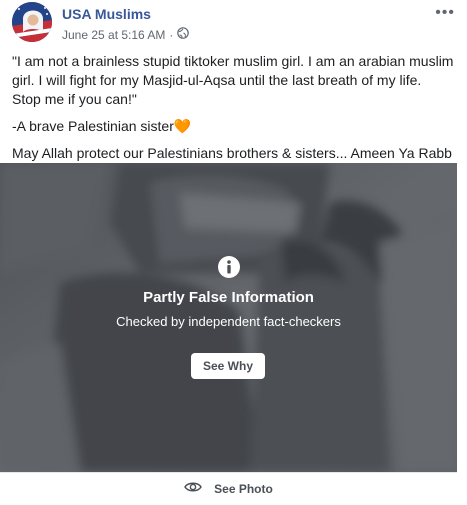  Describe the element at coordinates (182, 126) in the screenshot. I see `orange-heart-emoji: 🧡` at that location.